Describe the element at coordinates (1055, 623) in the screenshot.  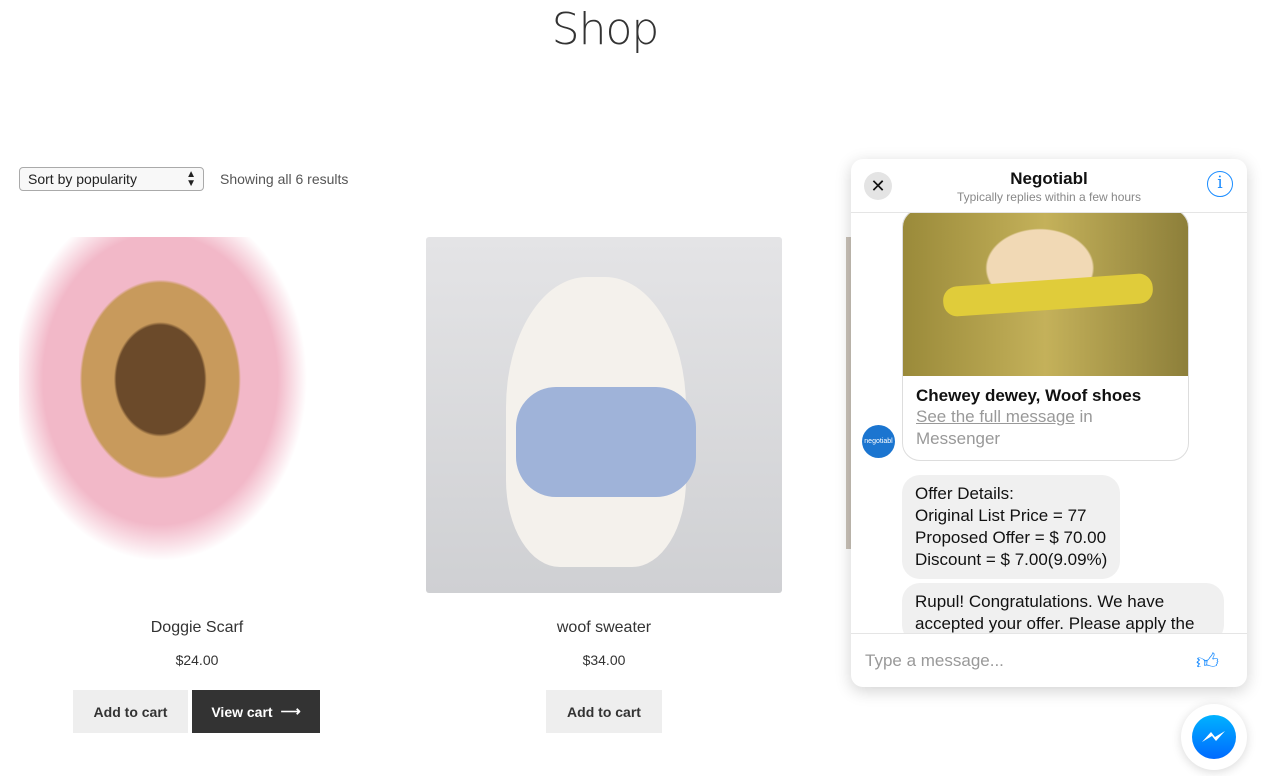
I see `message-line: accepted your offer. Please apply the` at that location.